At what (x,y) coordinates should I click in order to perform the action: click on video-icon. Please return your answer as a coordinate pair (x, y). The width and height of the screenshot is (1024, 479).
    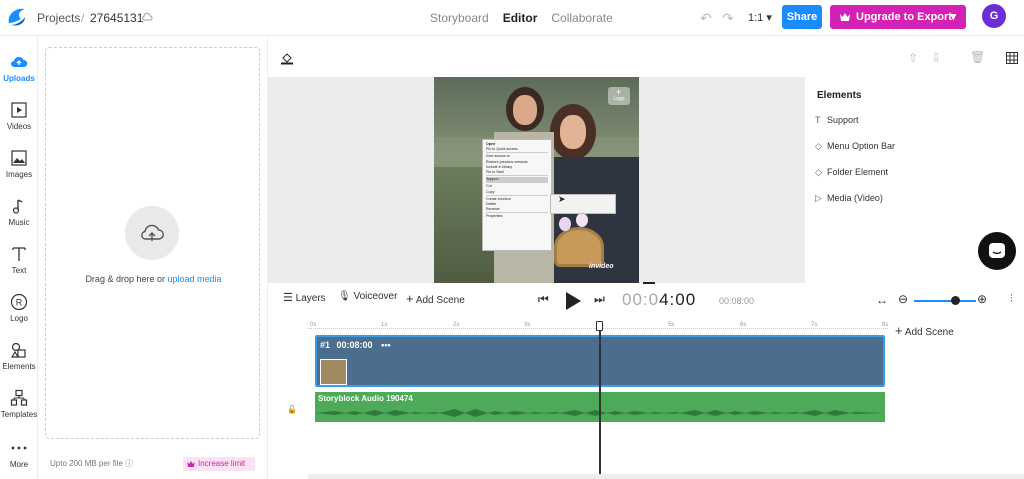
    Looking at the image, I should click on (19, 110).